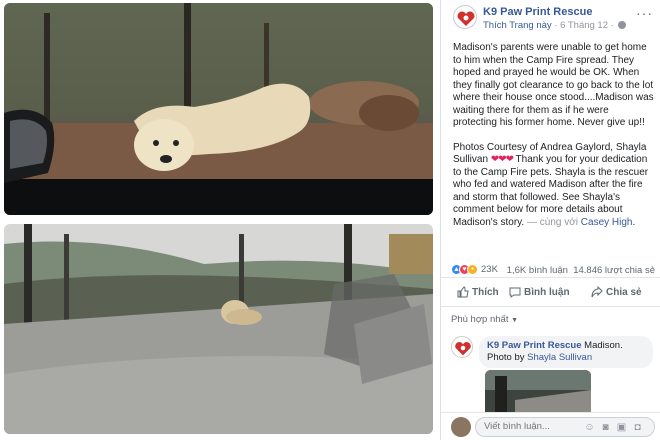 The height and width of the screenshot is (440, 660). What do you see at coordinates (517, 25) in the screenshot?
I see `like-page-link: Thích Trang này` at bounding box center [517, 25].